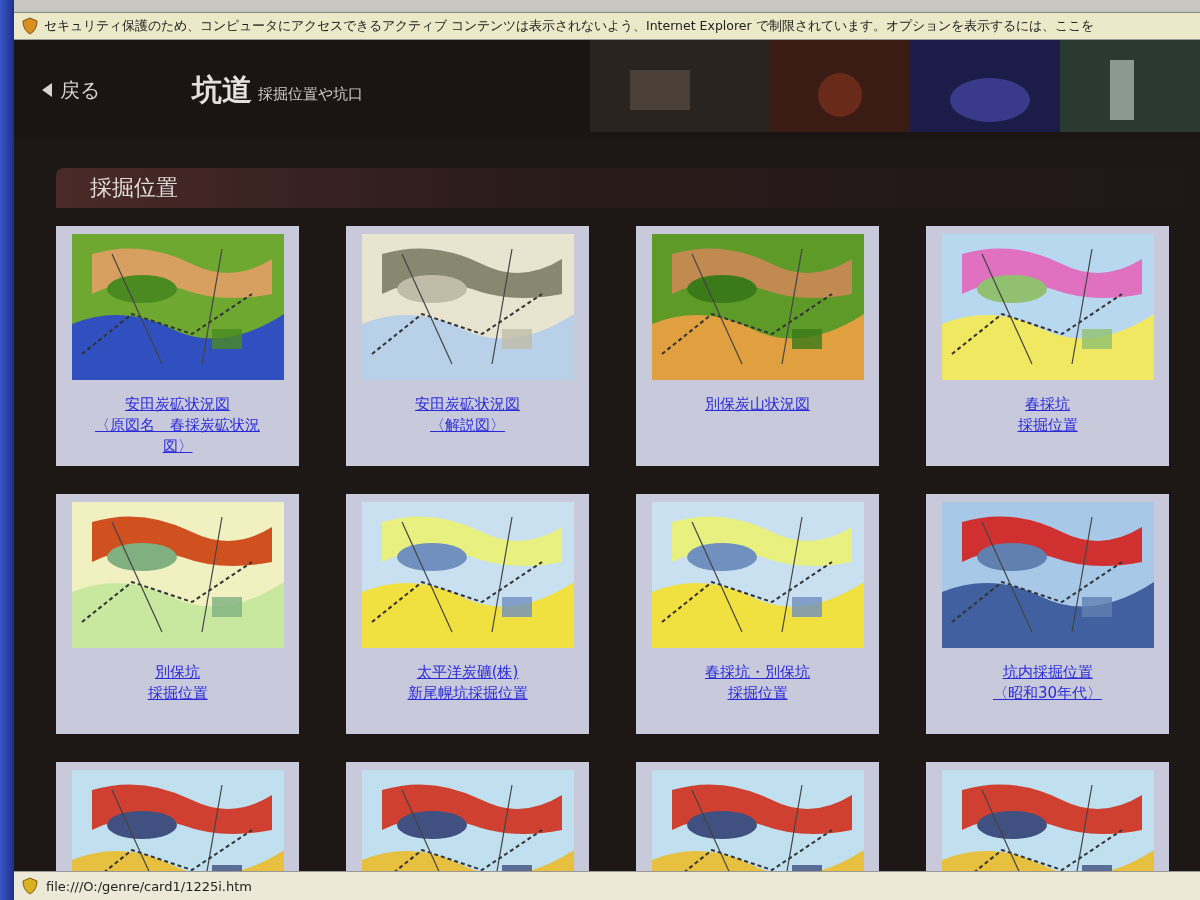 The height and width of the screenshot is (900, 1200). What do you see at coordinates (134, 188) in the screenshot?
I see `section-title: 採掘位置` at bounding box center [134, 188].